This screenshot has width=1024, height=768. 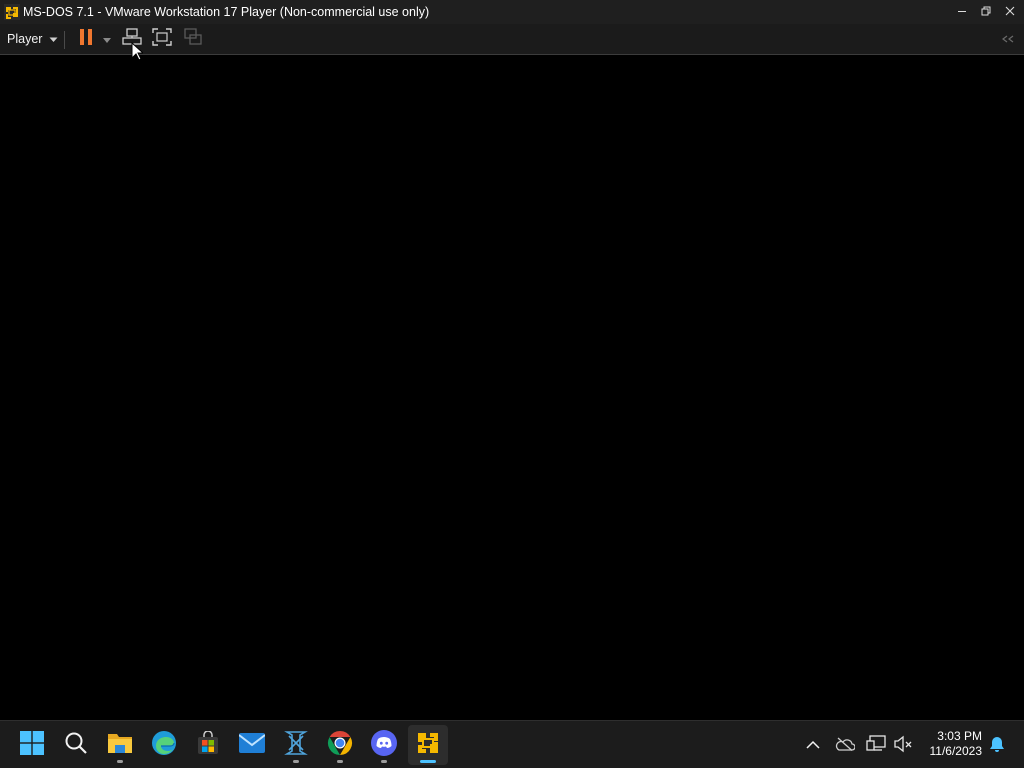 I want to click on taskbar-discord, so click(x=384, y=745).